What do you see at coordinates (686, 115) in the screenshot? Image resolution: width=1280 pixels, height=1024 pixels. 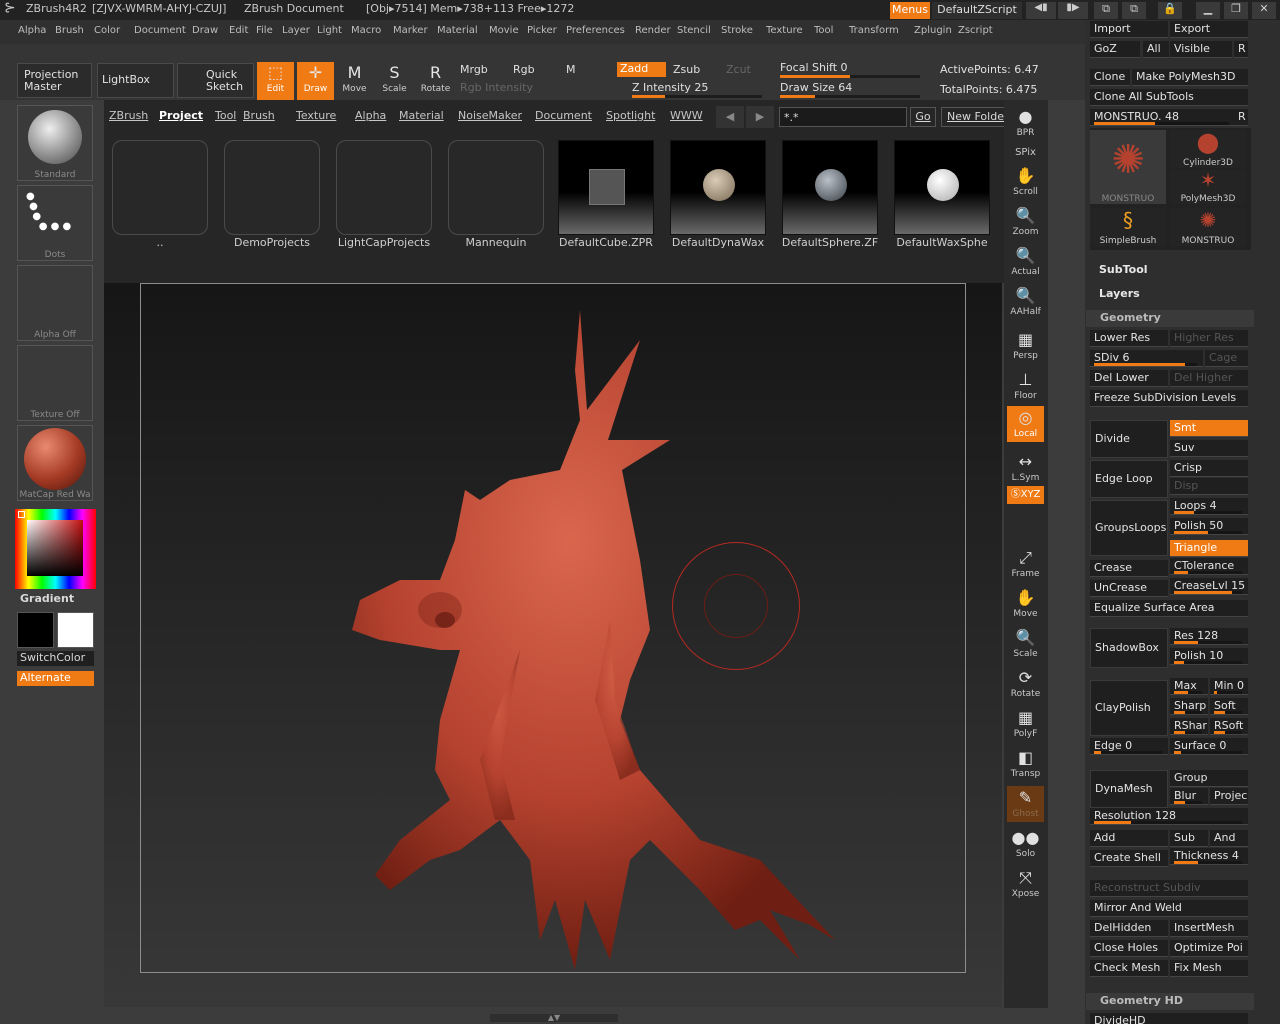 I see `lightbox-tab-www: WWW` at bounding box center [686, 115].